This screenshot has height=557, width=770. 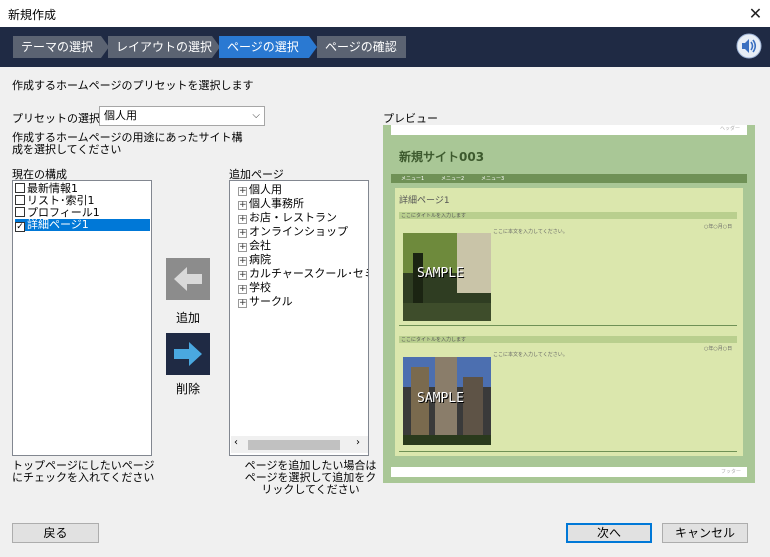 I want to click on preview-label: プレビュー, so click(x=410, y=118).